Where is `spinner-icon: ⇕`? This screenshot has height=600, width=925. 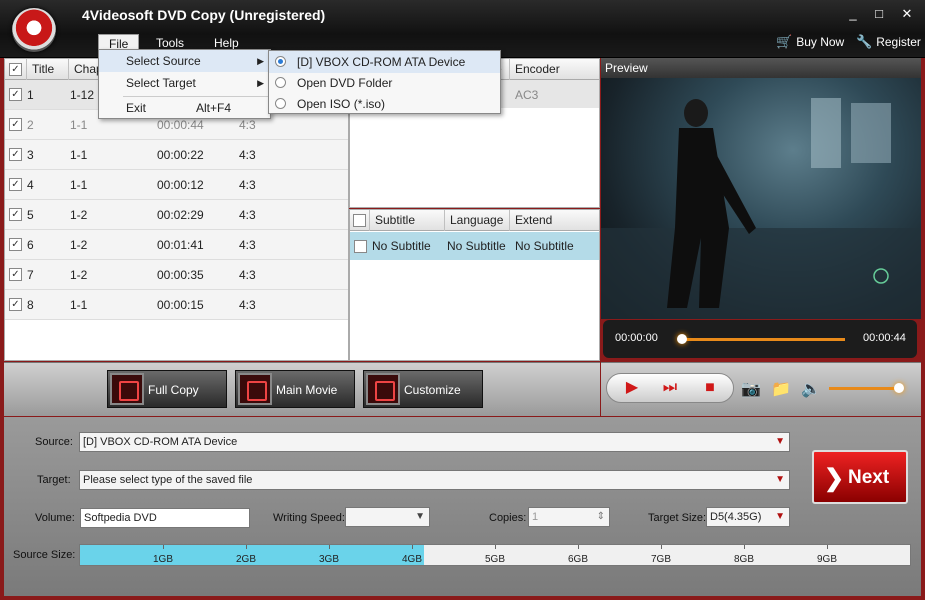
spinner-icon: ⇕ is located at coordinates (600, 516).